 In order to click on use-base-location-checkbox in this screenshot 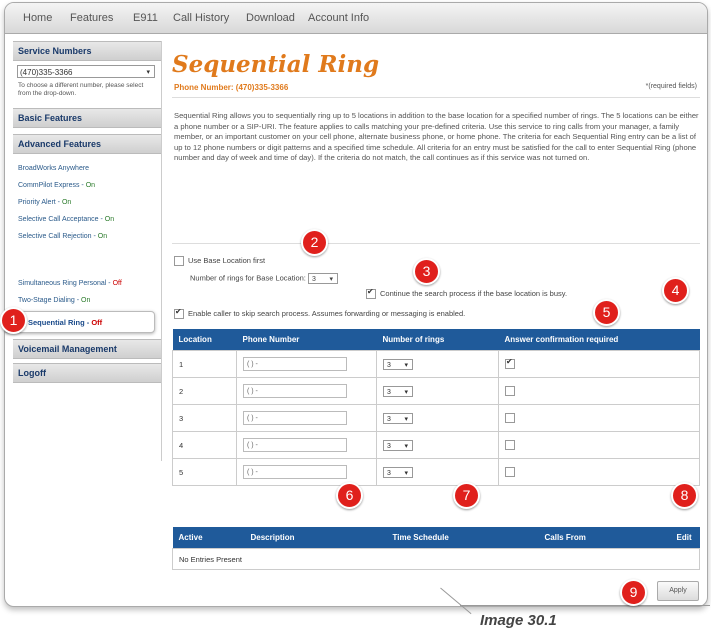, I will do `click(179, 261)`.